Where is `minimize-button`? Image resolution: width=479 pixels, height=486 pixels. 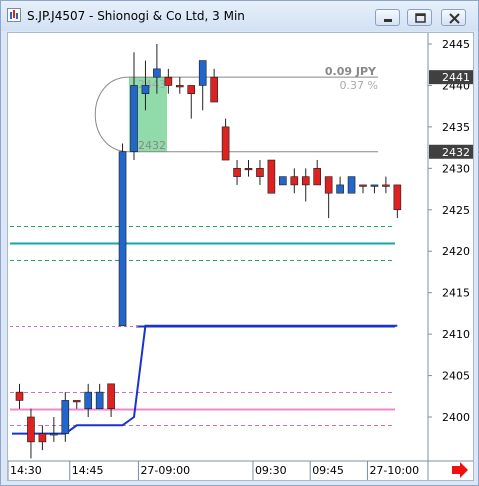 minimize-button is located at coordinates (387, 17).